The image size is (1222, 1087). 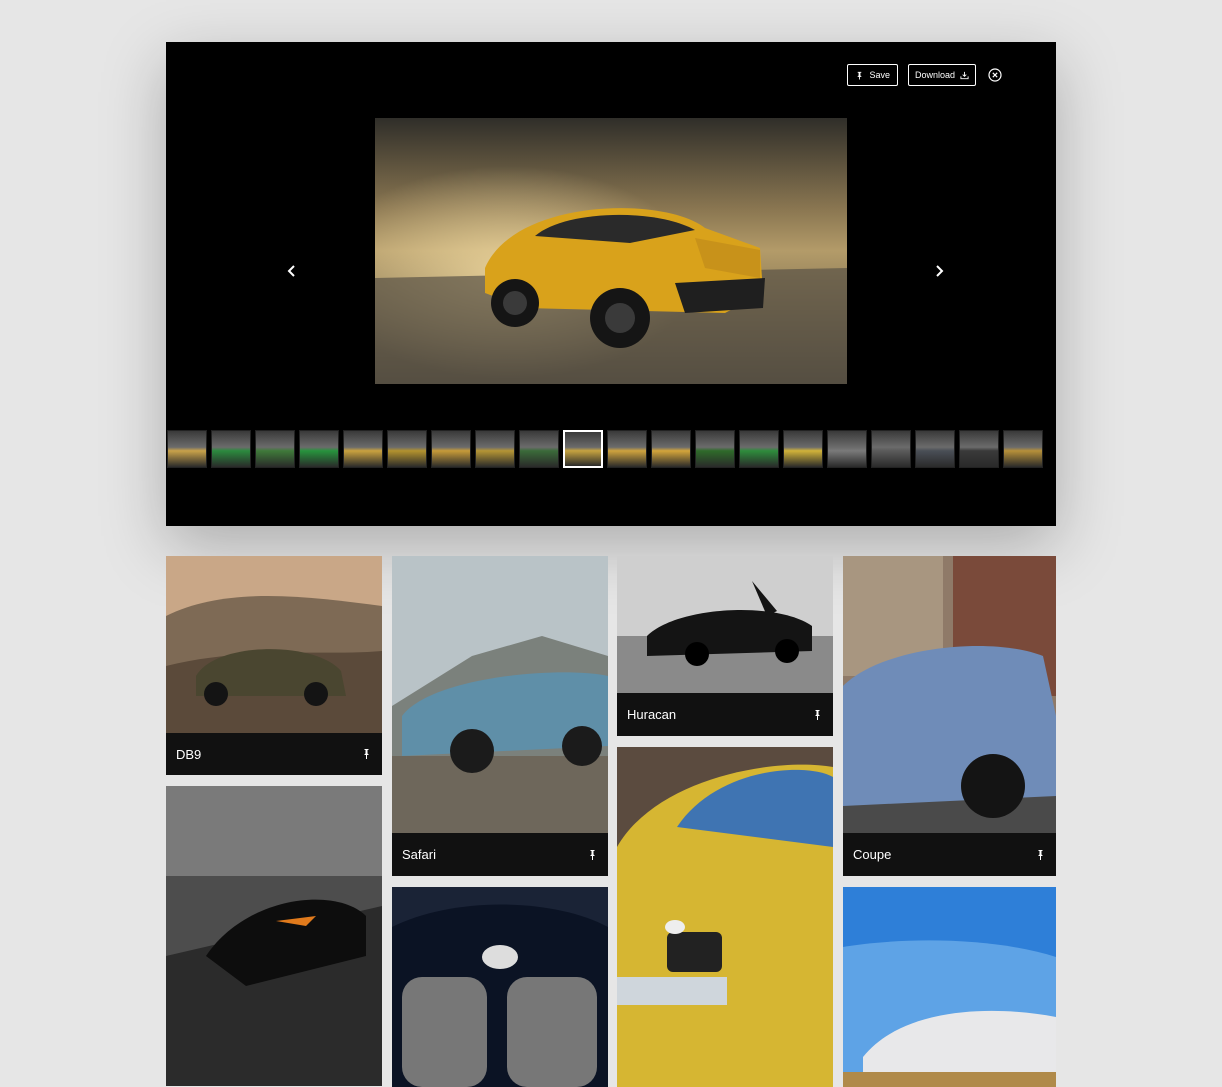 What do you see at coordinates (934, 75) in the screenshot?
I see `download-label: Download` at bounding box center [934, 75].